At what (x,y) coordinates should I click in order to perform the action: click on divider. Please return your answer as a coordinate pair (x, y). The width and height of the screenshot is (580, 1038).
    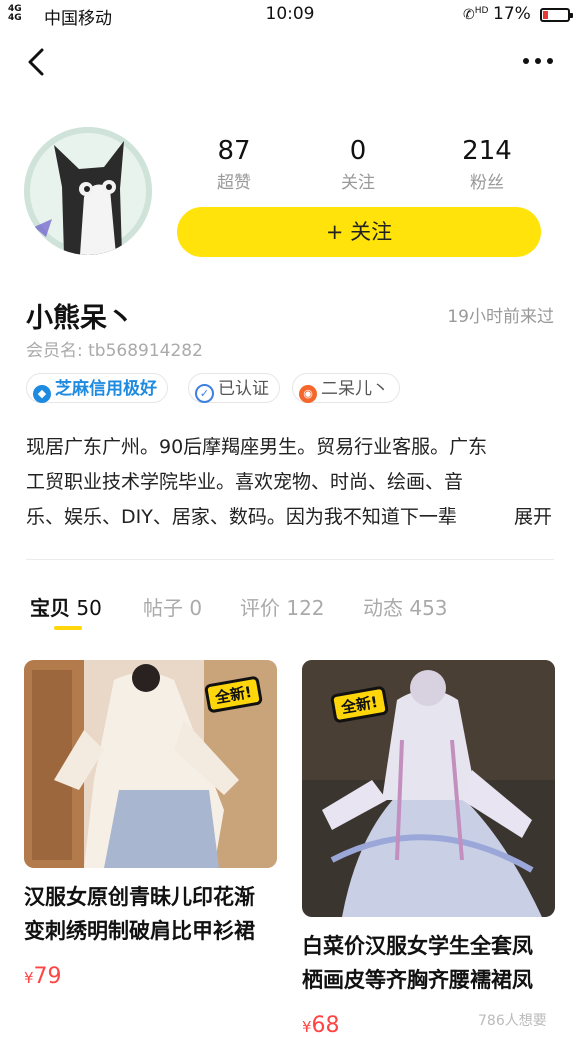
    Looking at the image, I should click on (290, 559).